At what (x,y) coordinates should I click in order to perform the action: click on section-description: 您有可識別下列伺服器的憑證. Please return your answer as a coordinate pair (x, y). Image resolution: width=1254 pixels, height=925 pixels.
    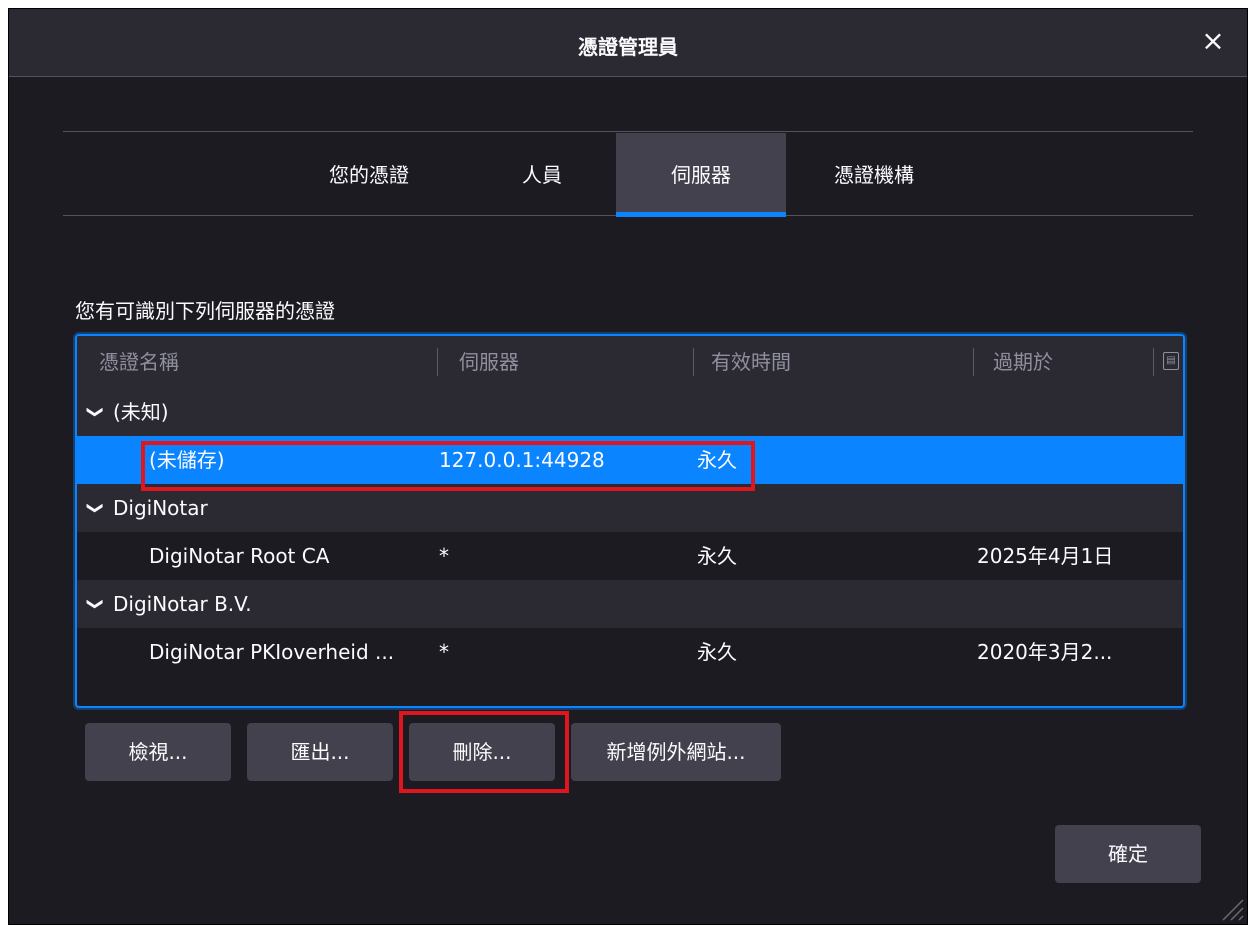
    Looking at the image, I should click on (205, 311).